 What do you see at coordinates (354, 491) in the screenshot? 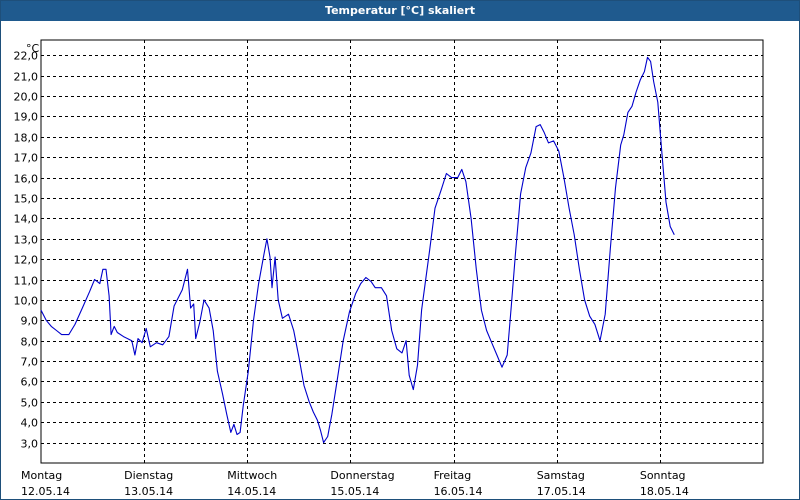
I see `x-tick-date: 15.05.14` at bounding box center [354, 491].